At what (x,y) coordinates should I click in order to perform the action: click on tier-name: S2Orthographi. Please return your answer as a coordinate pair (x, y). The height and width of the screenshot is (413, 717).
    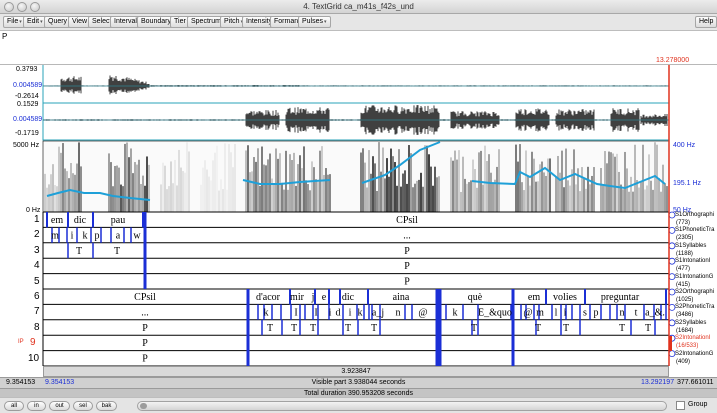
    Looking at the image, I should click on (694, 292).